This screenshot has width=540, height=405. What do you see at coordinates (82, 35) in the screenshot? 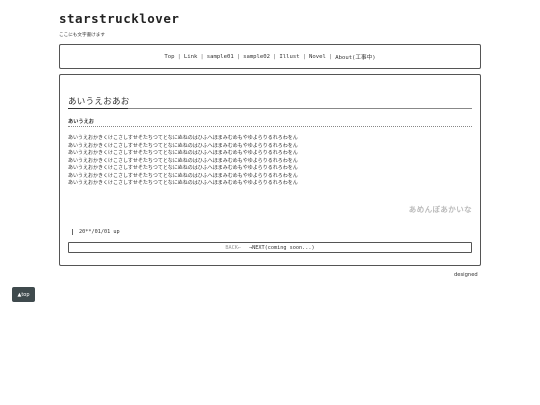
I see `site-description: ここにも文字書けます` at bounding box center [82, 35].